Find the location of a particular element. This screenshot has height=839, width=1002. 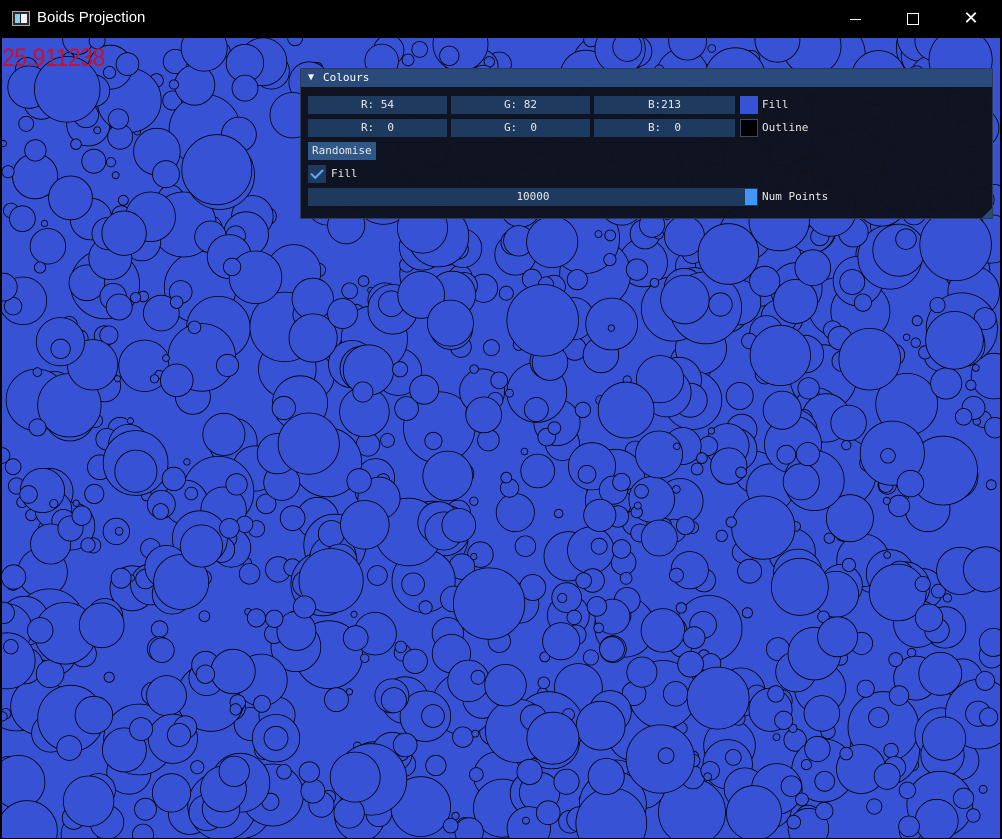

fill-checkbox is located at coordinates (317, 174).